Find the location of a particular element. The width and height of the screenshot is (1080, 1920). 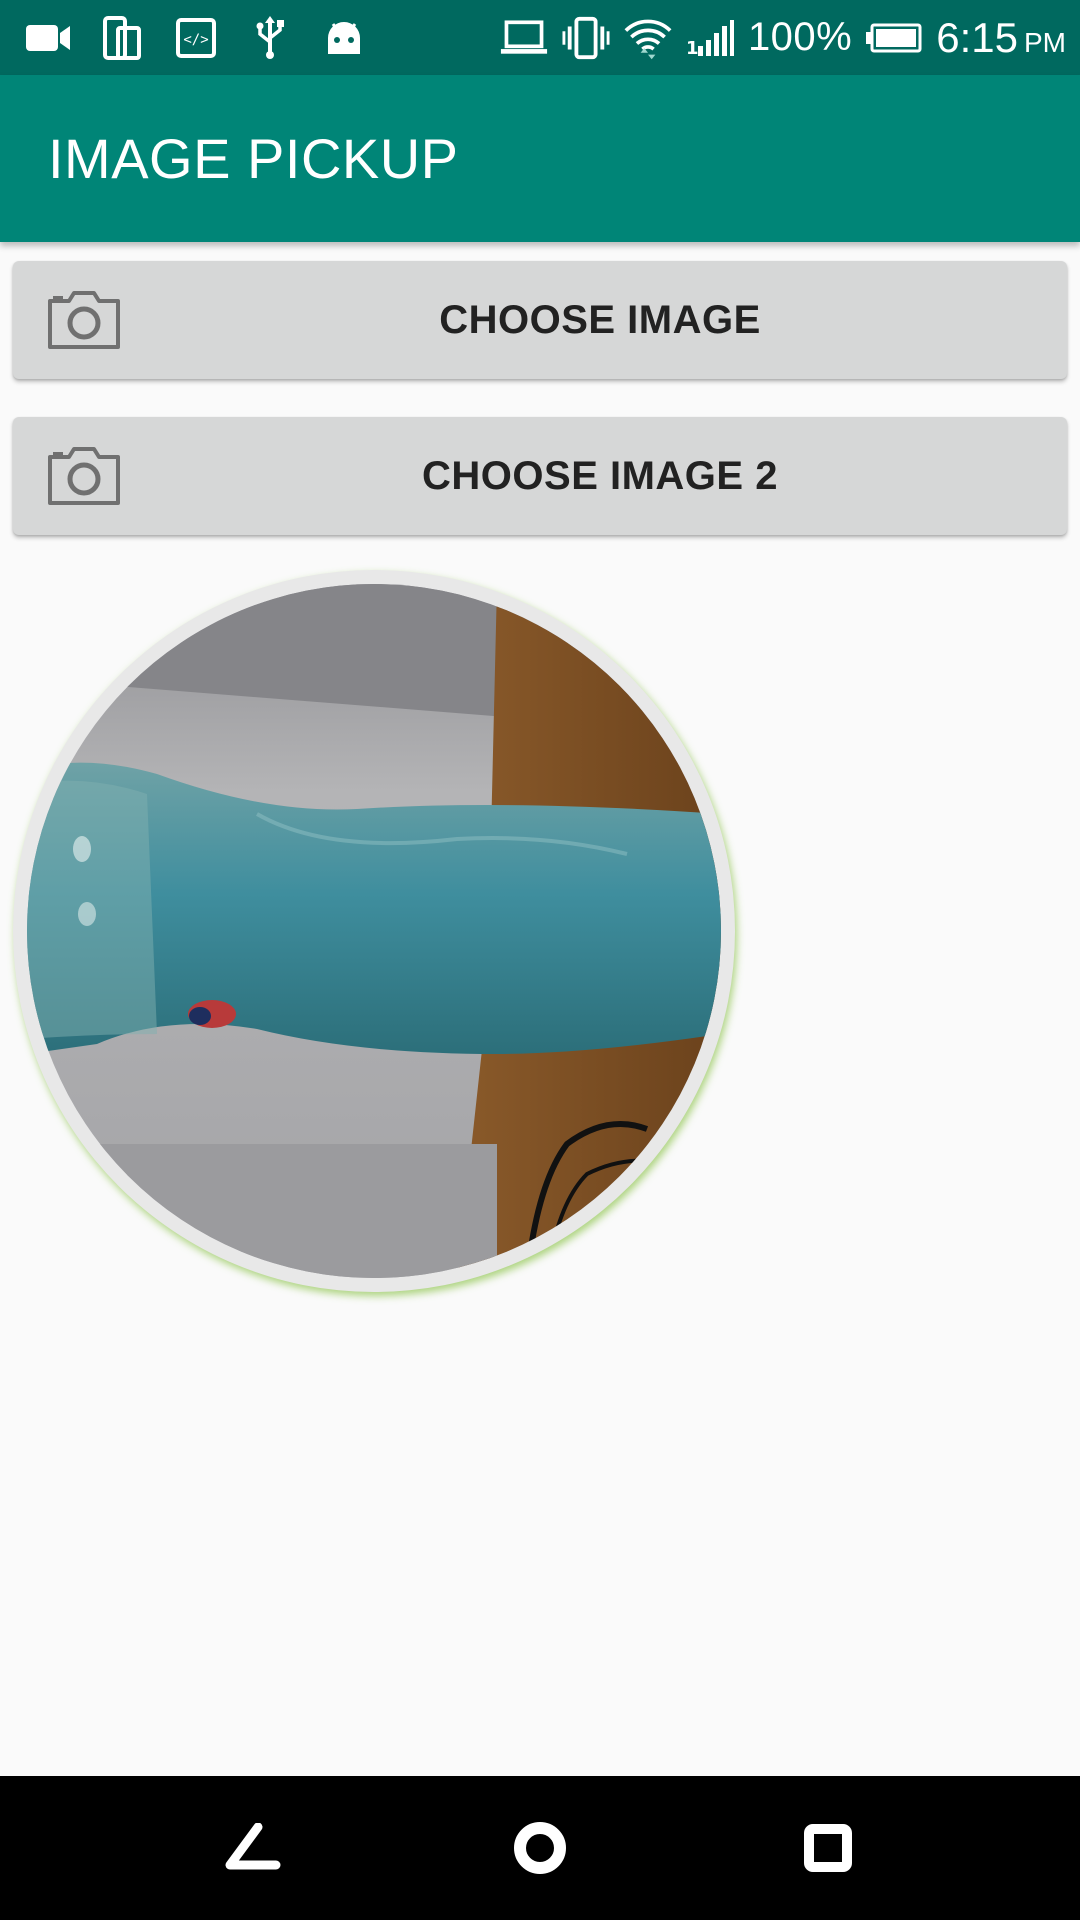

back-icon is located at coordinates (253, 1846).